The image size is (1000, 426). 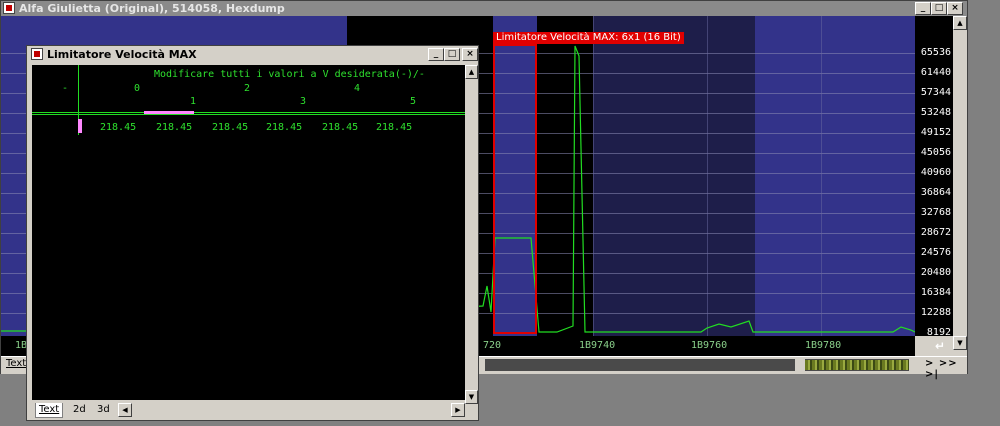 What do you see at coordinates (935, 212) in the screenshot?
I see `y-tick: 32768` at bounding box center [935, 212].